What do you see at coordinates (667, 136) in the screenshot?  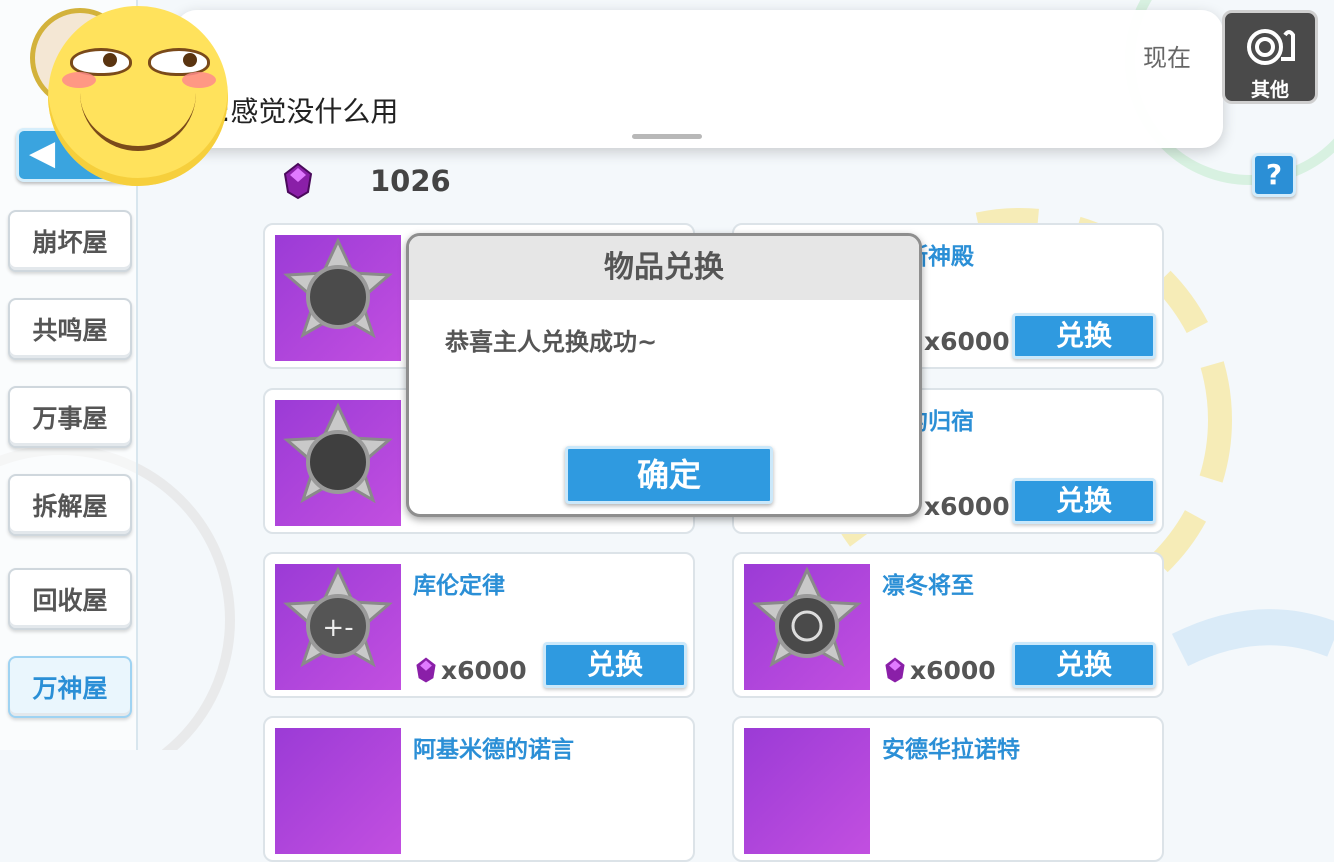 I see `drag-handle` at bounding box center [667, 136].